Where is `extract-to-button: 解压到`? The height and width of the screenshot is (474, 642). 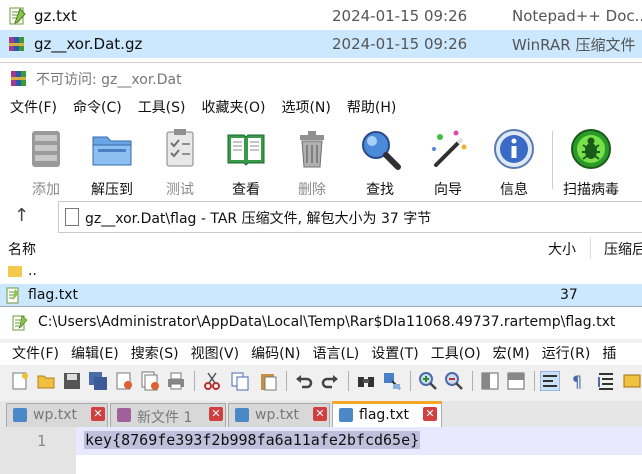
extract-to-button: 解压到 is located at coordinates (112, 162).